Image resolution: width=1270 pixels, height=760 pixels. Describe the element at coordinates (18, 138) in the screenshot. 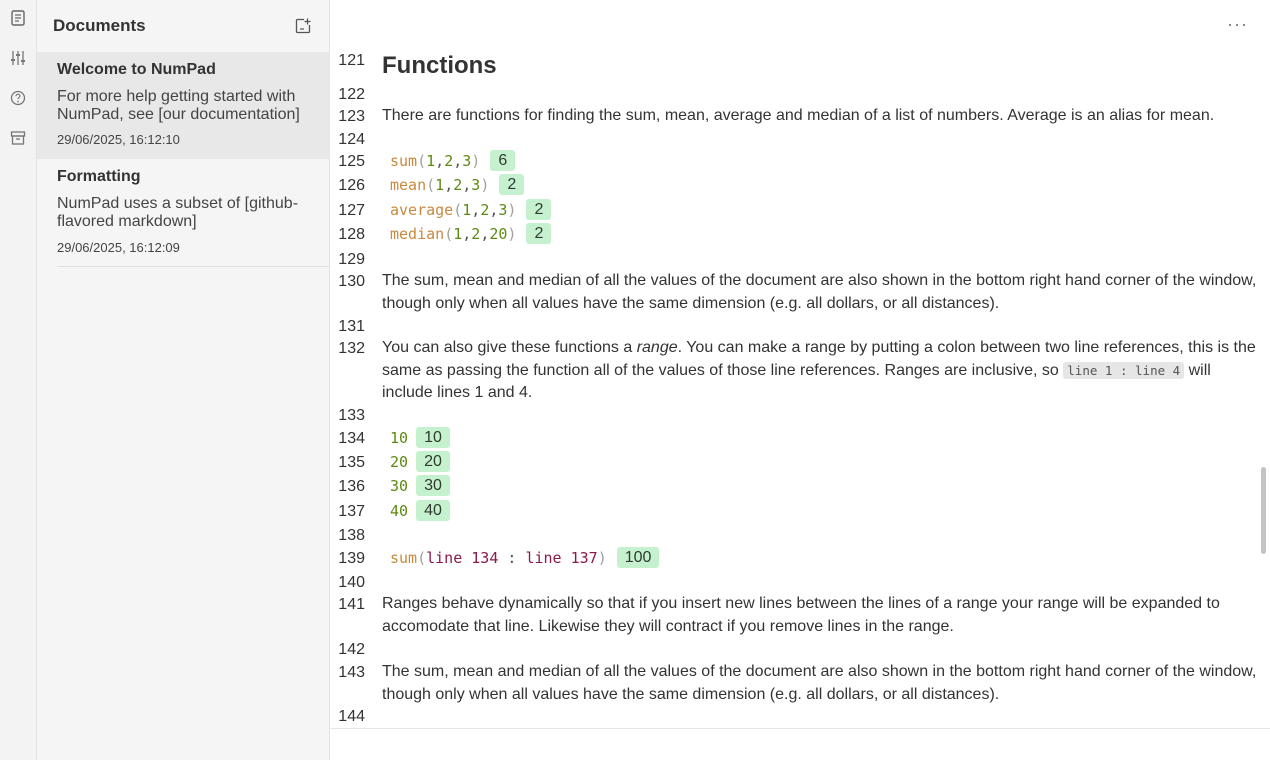

I see `archive-icon` at that location.